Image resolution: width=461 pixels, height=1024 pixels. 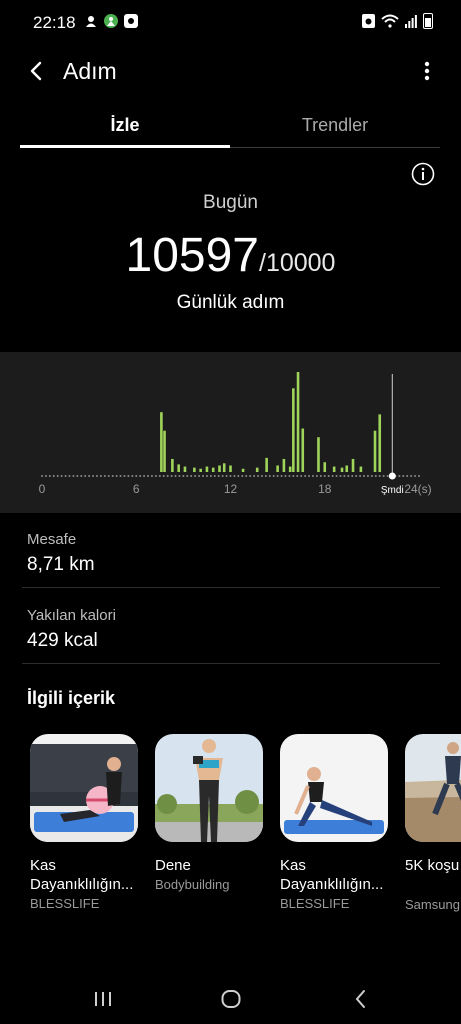 What do you see at coordinates (125, 126) in the screenshot?
I see `tab-izle: İzle` at bounding box center [125, 126].